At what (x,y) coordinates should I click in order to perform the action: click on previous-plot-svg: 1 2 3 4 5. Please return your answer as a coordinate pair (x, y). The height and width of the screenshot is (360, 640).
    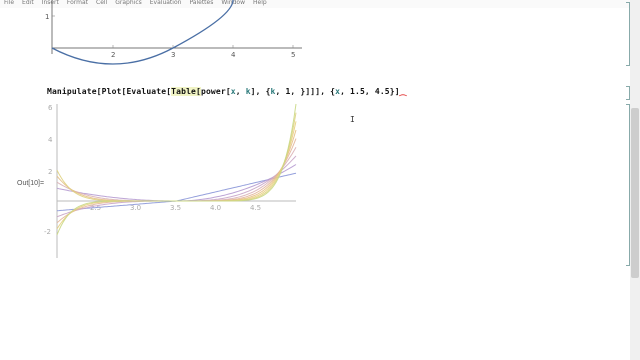
    Looking at the image, I should click on (173, 32).